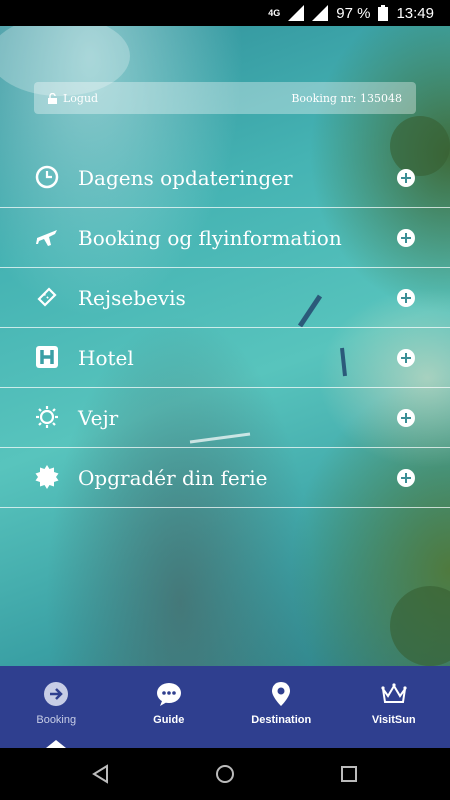 This screenshot has width=450, height=800. I want to click on menu-label: Hotel, so click(106, 357).